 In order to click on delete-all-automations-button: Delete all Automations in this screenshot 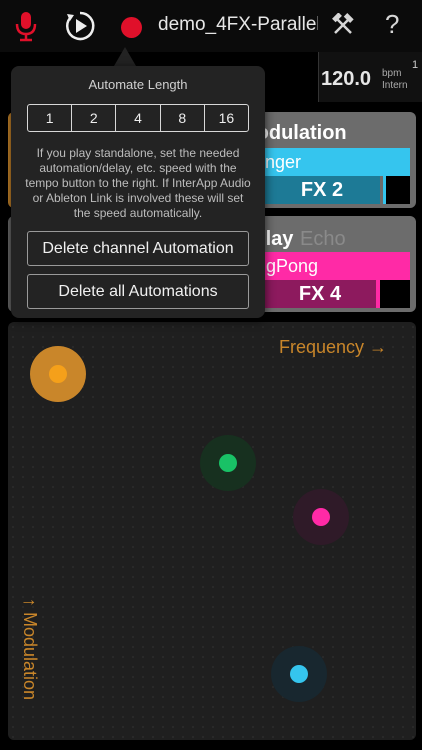, I will do `click(138, 291)`.